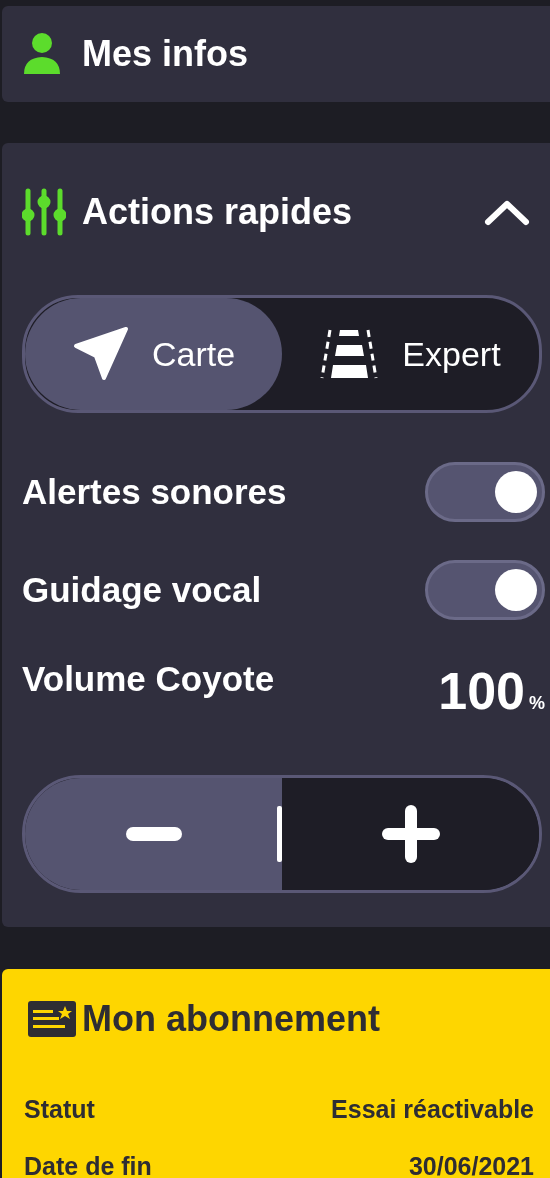 Image resolution: width=550 pixels, height=1178 pixels. I want to click on mode-tab: Carte, so click(153, 354).